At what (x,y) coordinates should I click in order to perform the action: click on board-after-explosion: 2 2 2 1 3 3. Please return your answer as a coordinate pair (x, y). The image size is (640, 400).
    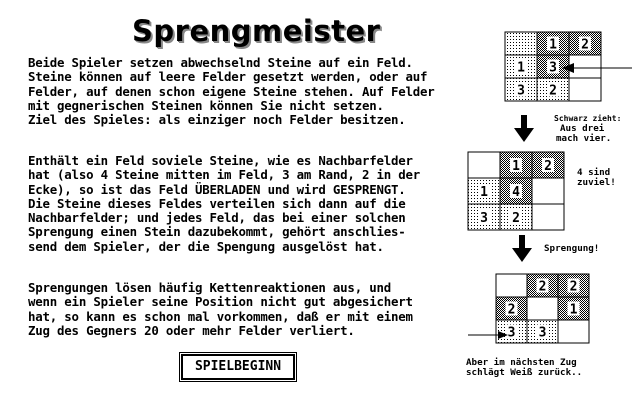
    Looking at the image, I should click on (542, 308).